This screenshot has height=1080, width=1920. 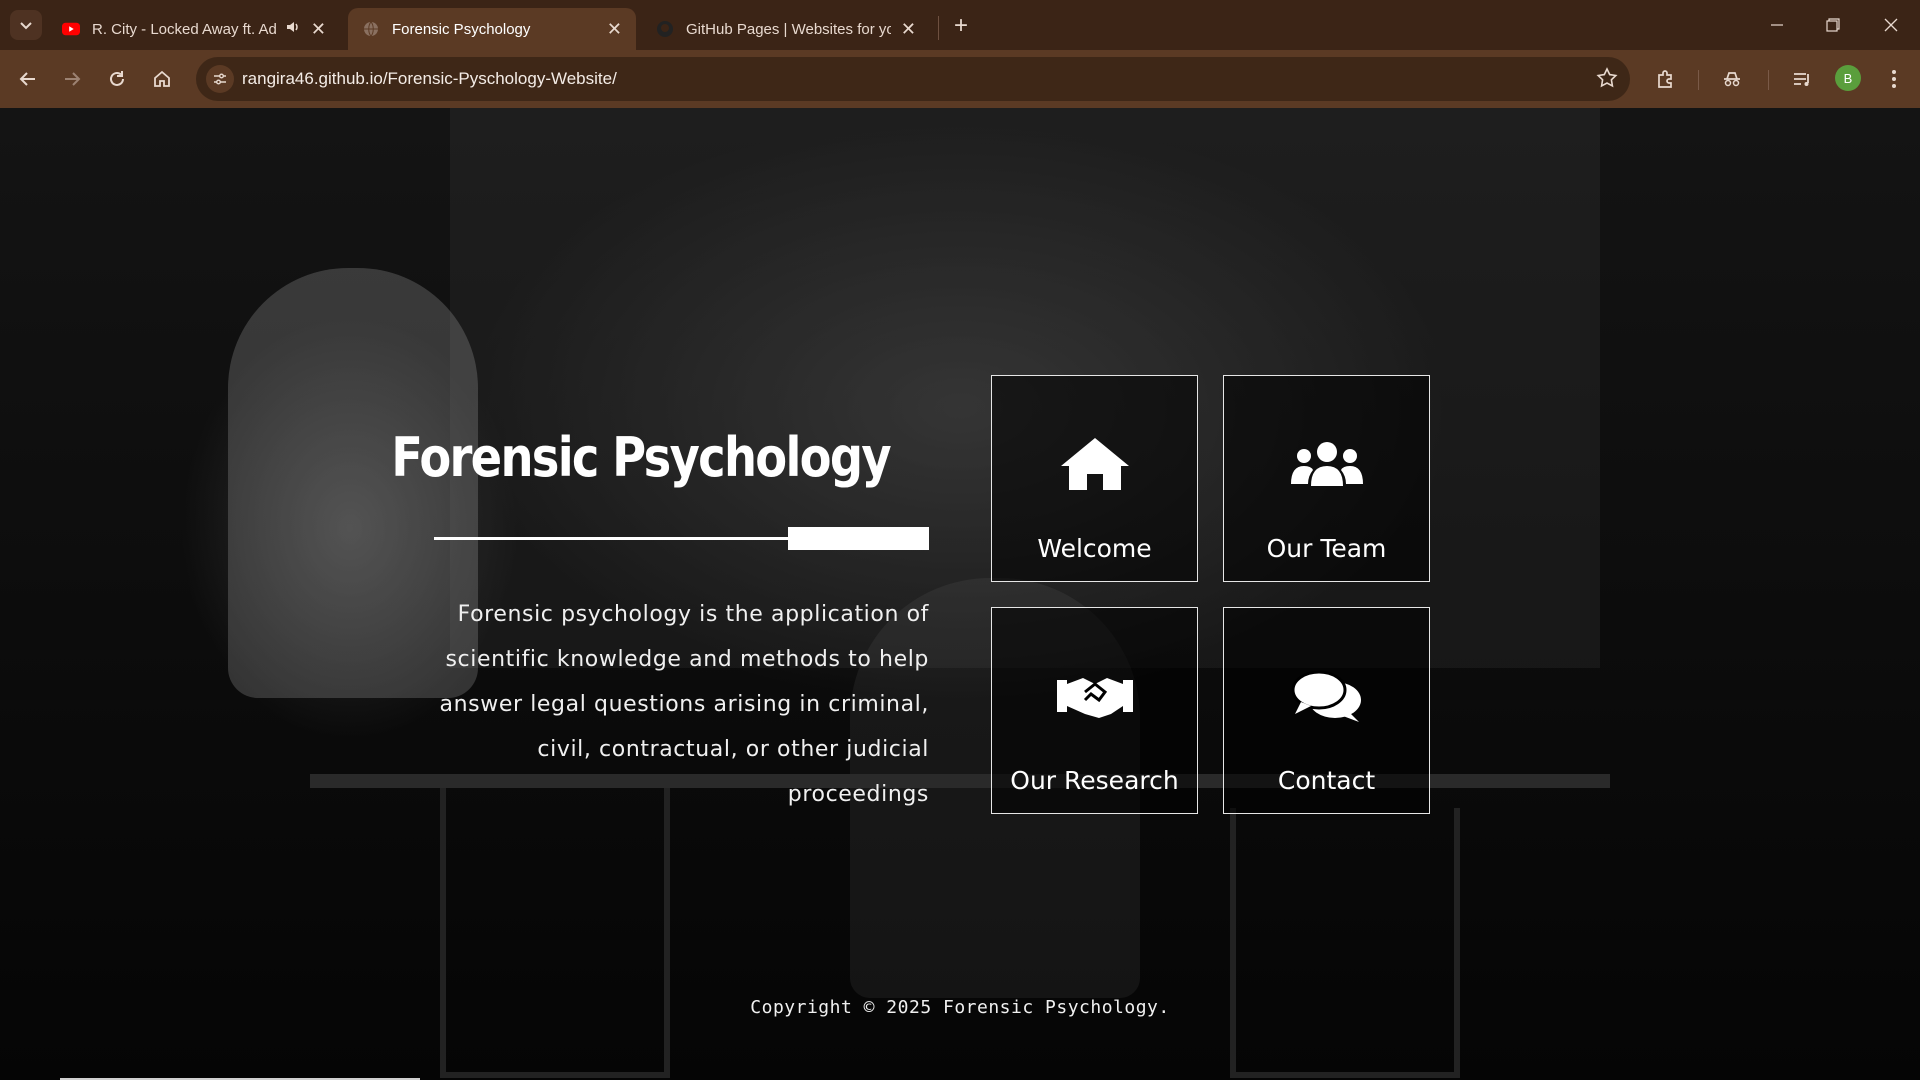 I want to click on site-info-button, so click(x=220, y=79).